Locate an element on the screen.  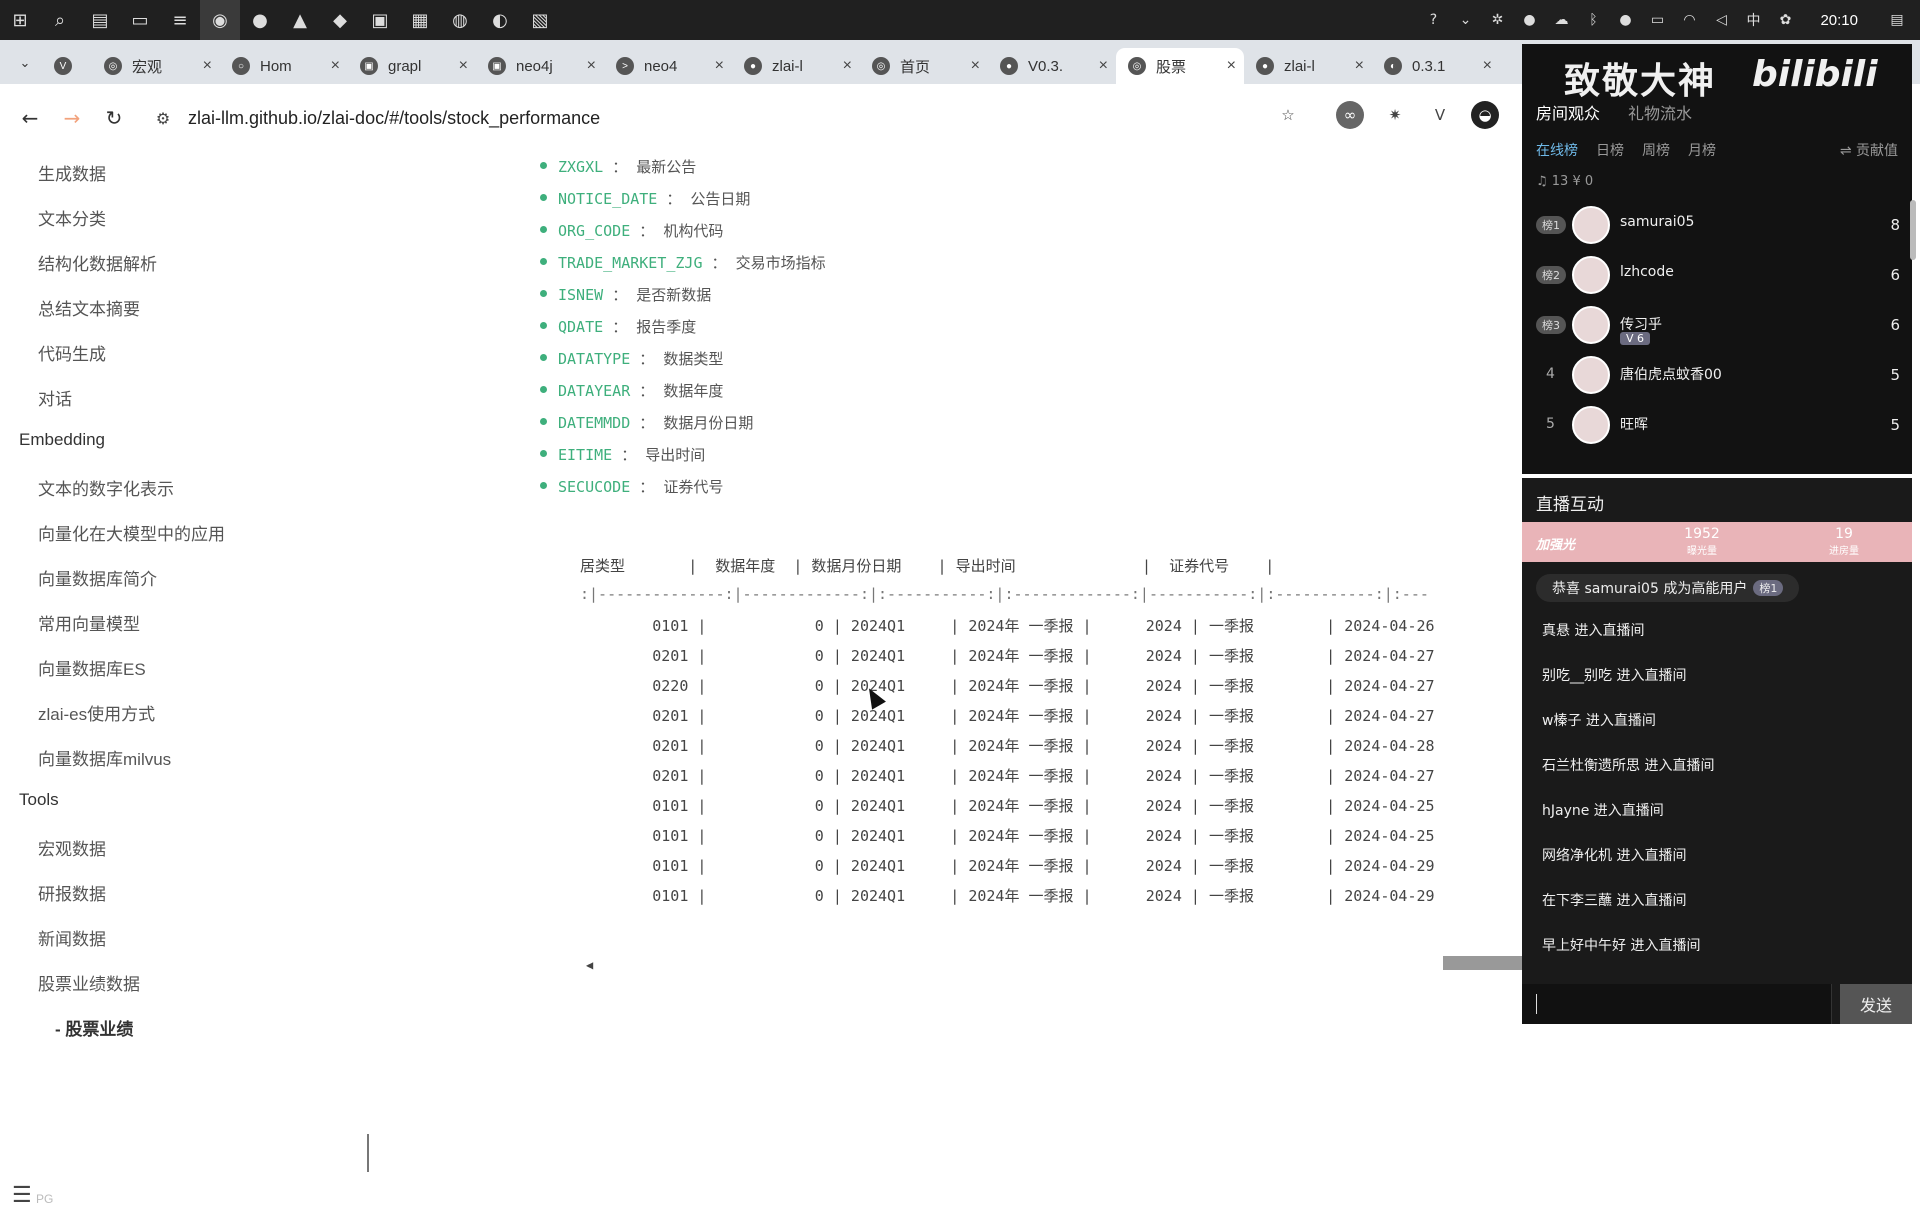
extension-gear-icon: ✷ is located at coordinates (1395, 115).